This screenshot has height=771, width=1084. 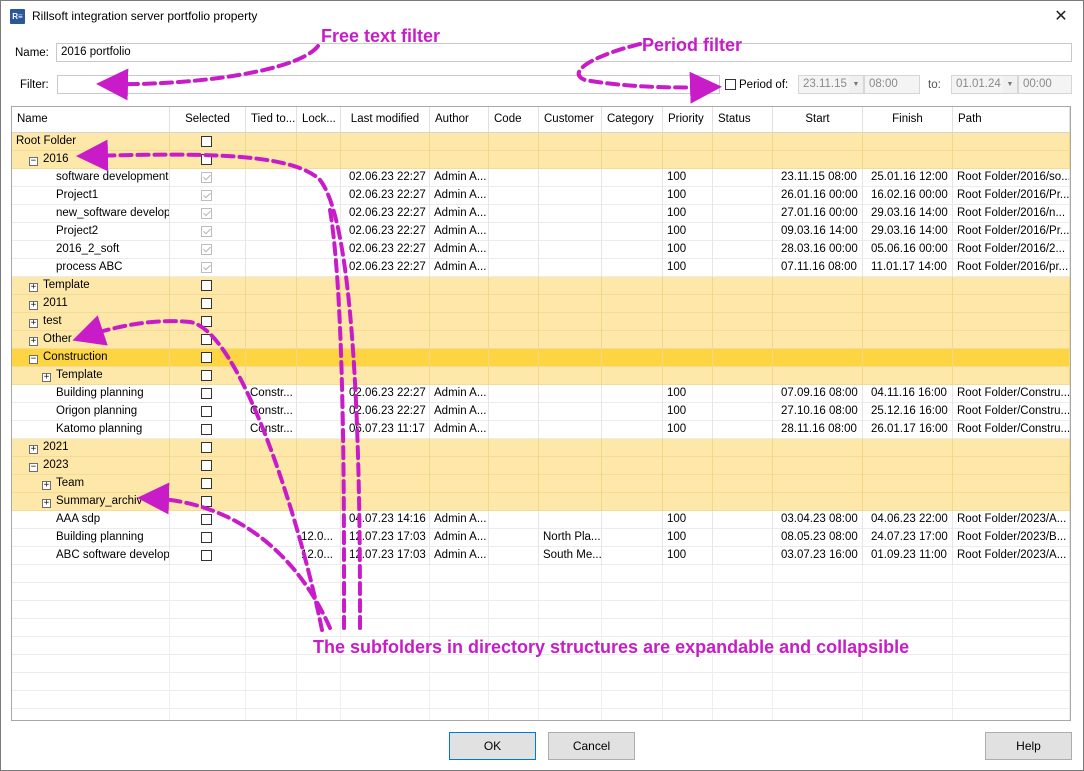 I want to click on col-priority-header: Priority, so click(x=688, y=119).